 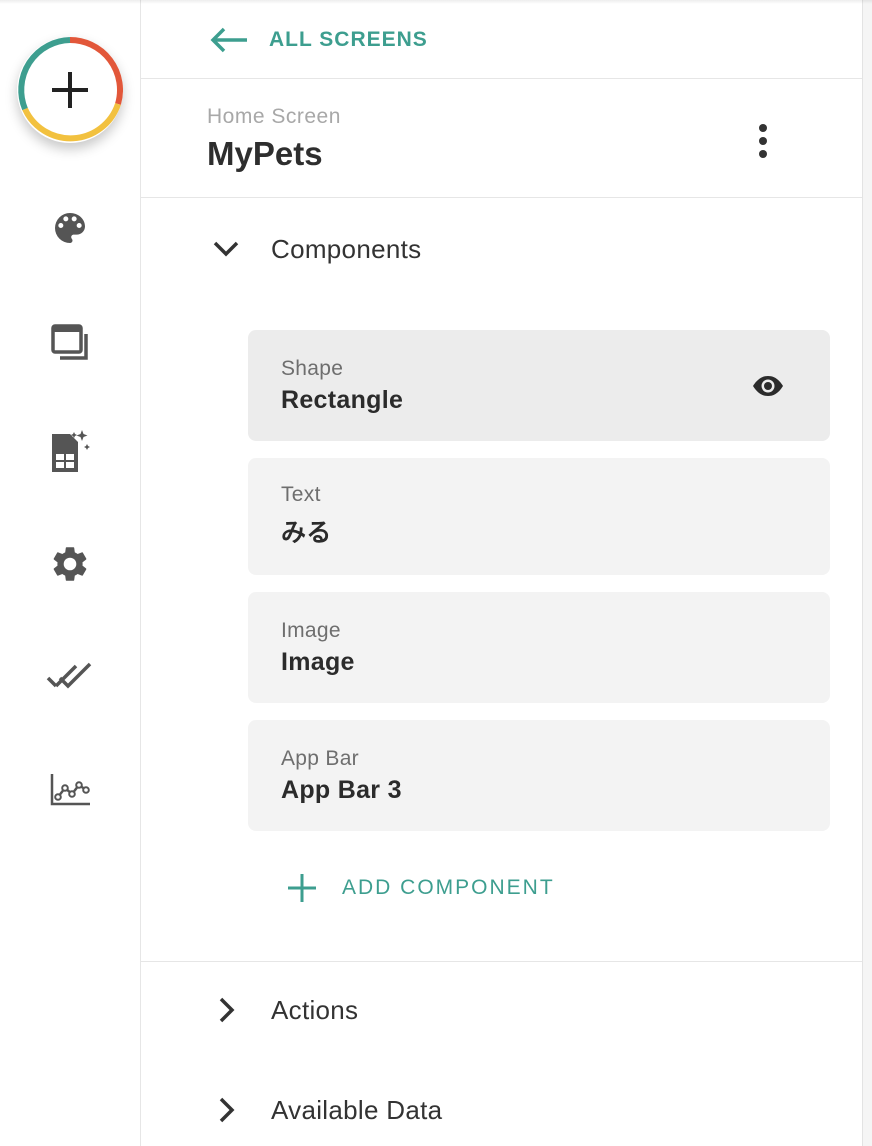 I want to click on sheets-data-icon, so click(x=71, y=451).